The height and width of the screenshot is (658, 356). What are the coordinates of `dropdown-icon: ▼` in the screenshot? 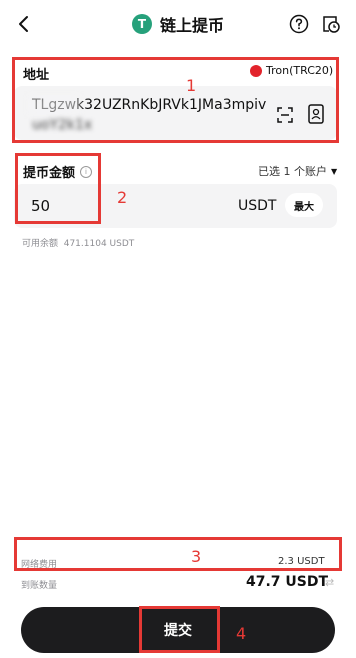 It's located at (334, 171).